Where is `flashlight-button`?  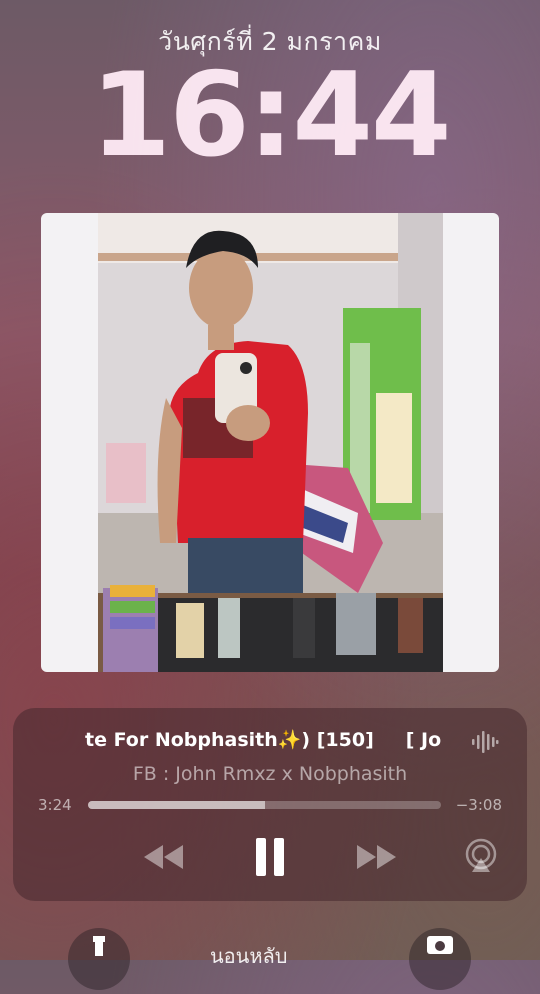 flashlight-button is located at coordinates (99, 959).